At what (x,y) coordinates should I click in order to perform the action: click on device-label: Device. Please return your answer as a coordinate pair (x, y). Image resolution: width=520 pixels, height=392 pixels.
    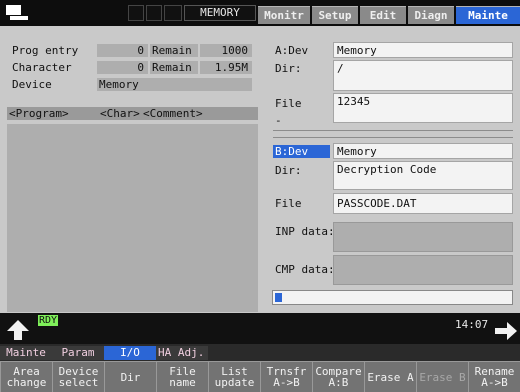
    Looking at the image, I should click on (32, 84).